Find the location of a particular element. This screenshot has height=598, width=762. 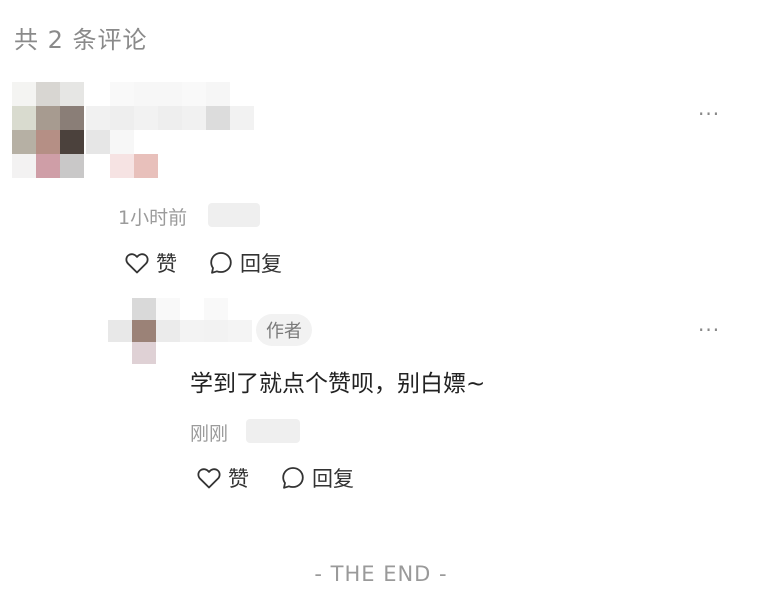

end-marker: - THE END - is located at coordinates (381, 574).